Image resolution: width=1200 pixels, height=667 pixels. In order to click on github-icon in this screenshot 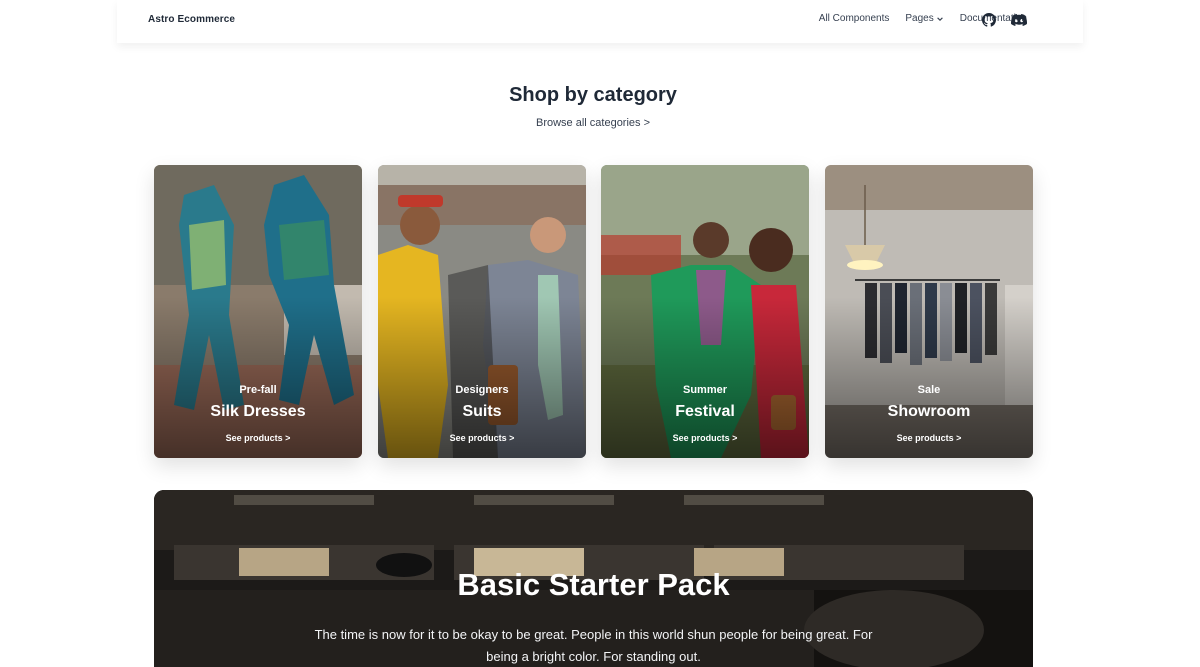, I will do `click(989, 20)`.